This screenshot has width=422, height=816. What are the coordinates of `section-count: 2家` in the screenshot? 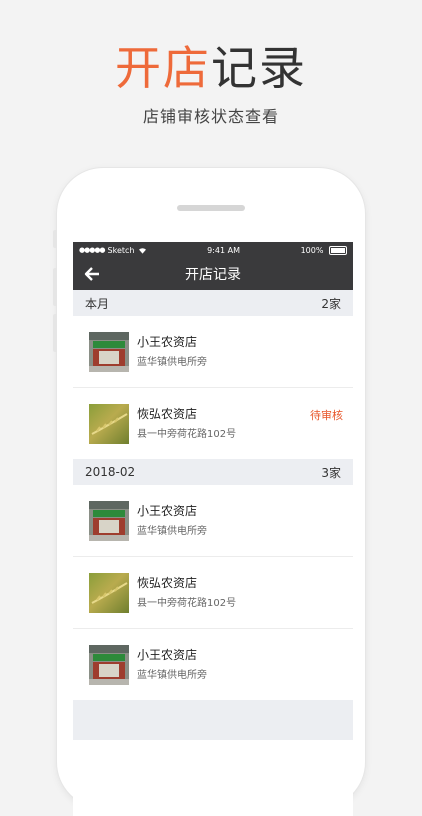 It's located at (331, 303).